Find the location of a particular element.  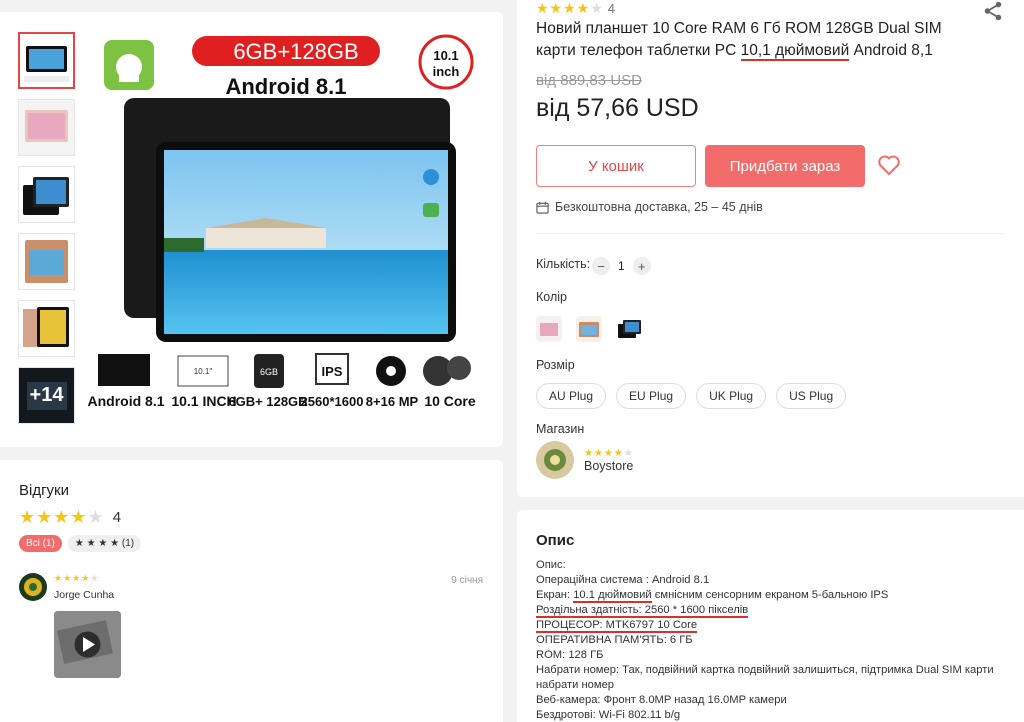

quantity-stepper: − 1 + is located at coordinates (621, 266).